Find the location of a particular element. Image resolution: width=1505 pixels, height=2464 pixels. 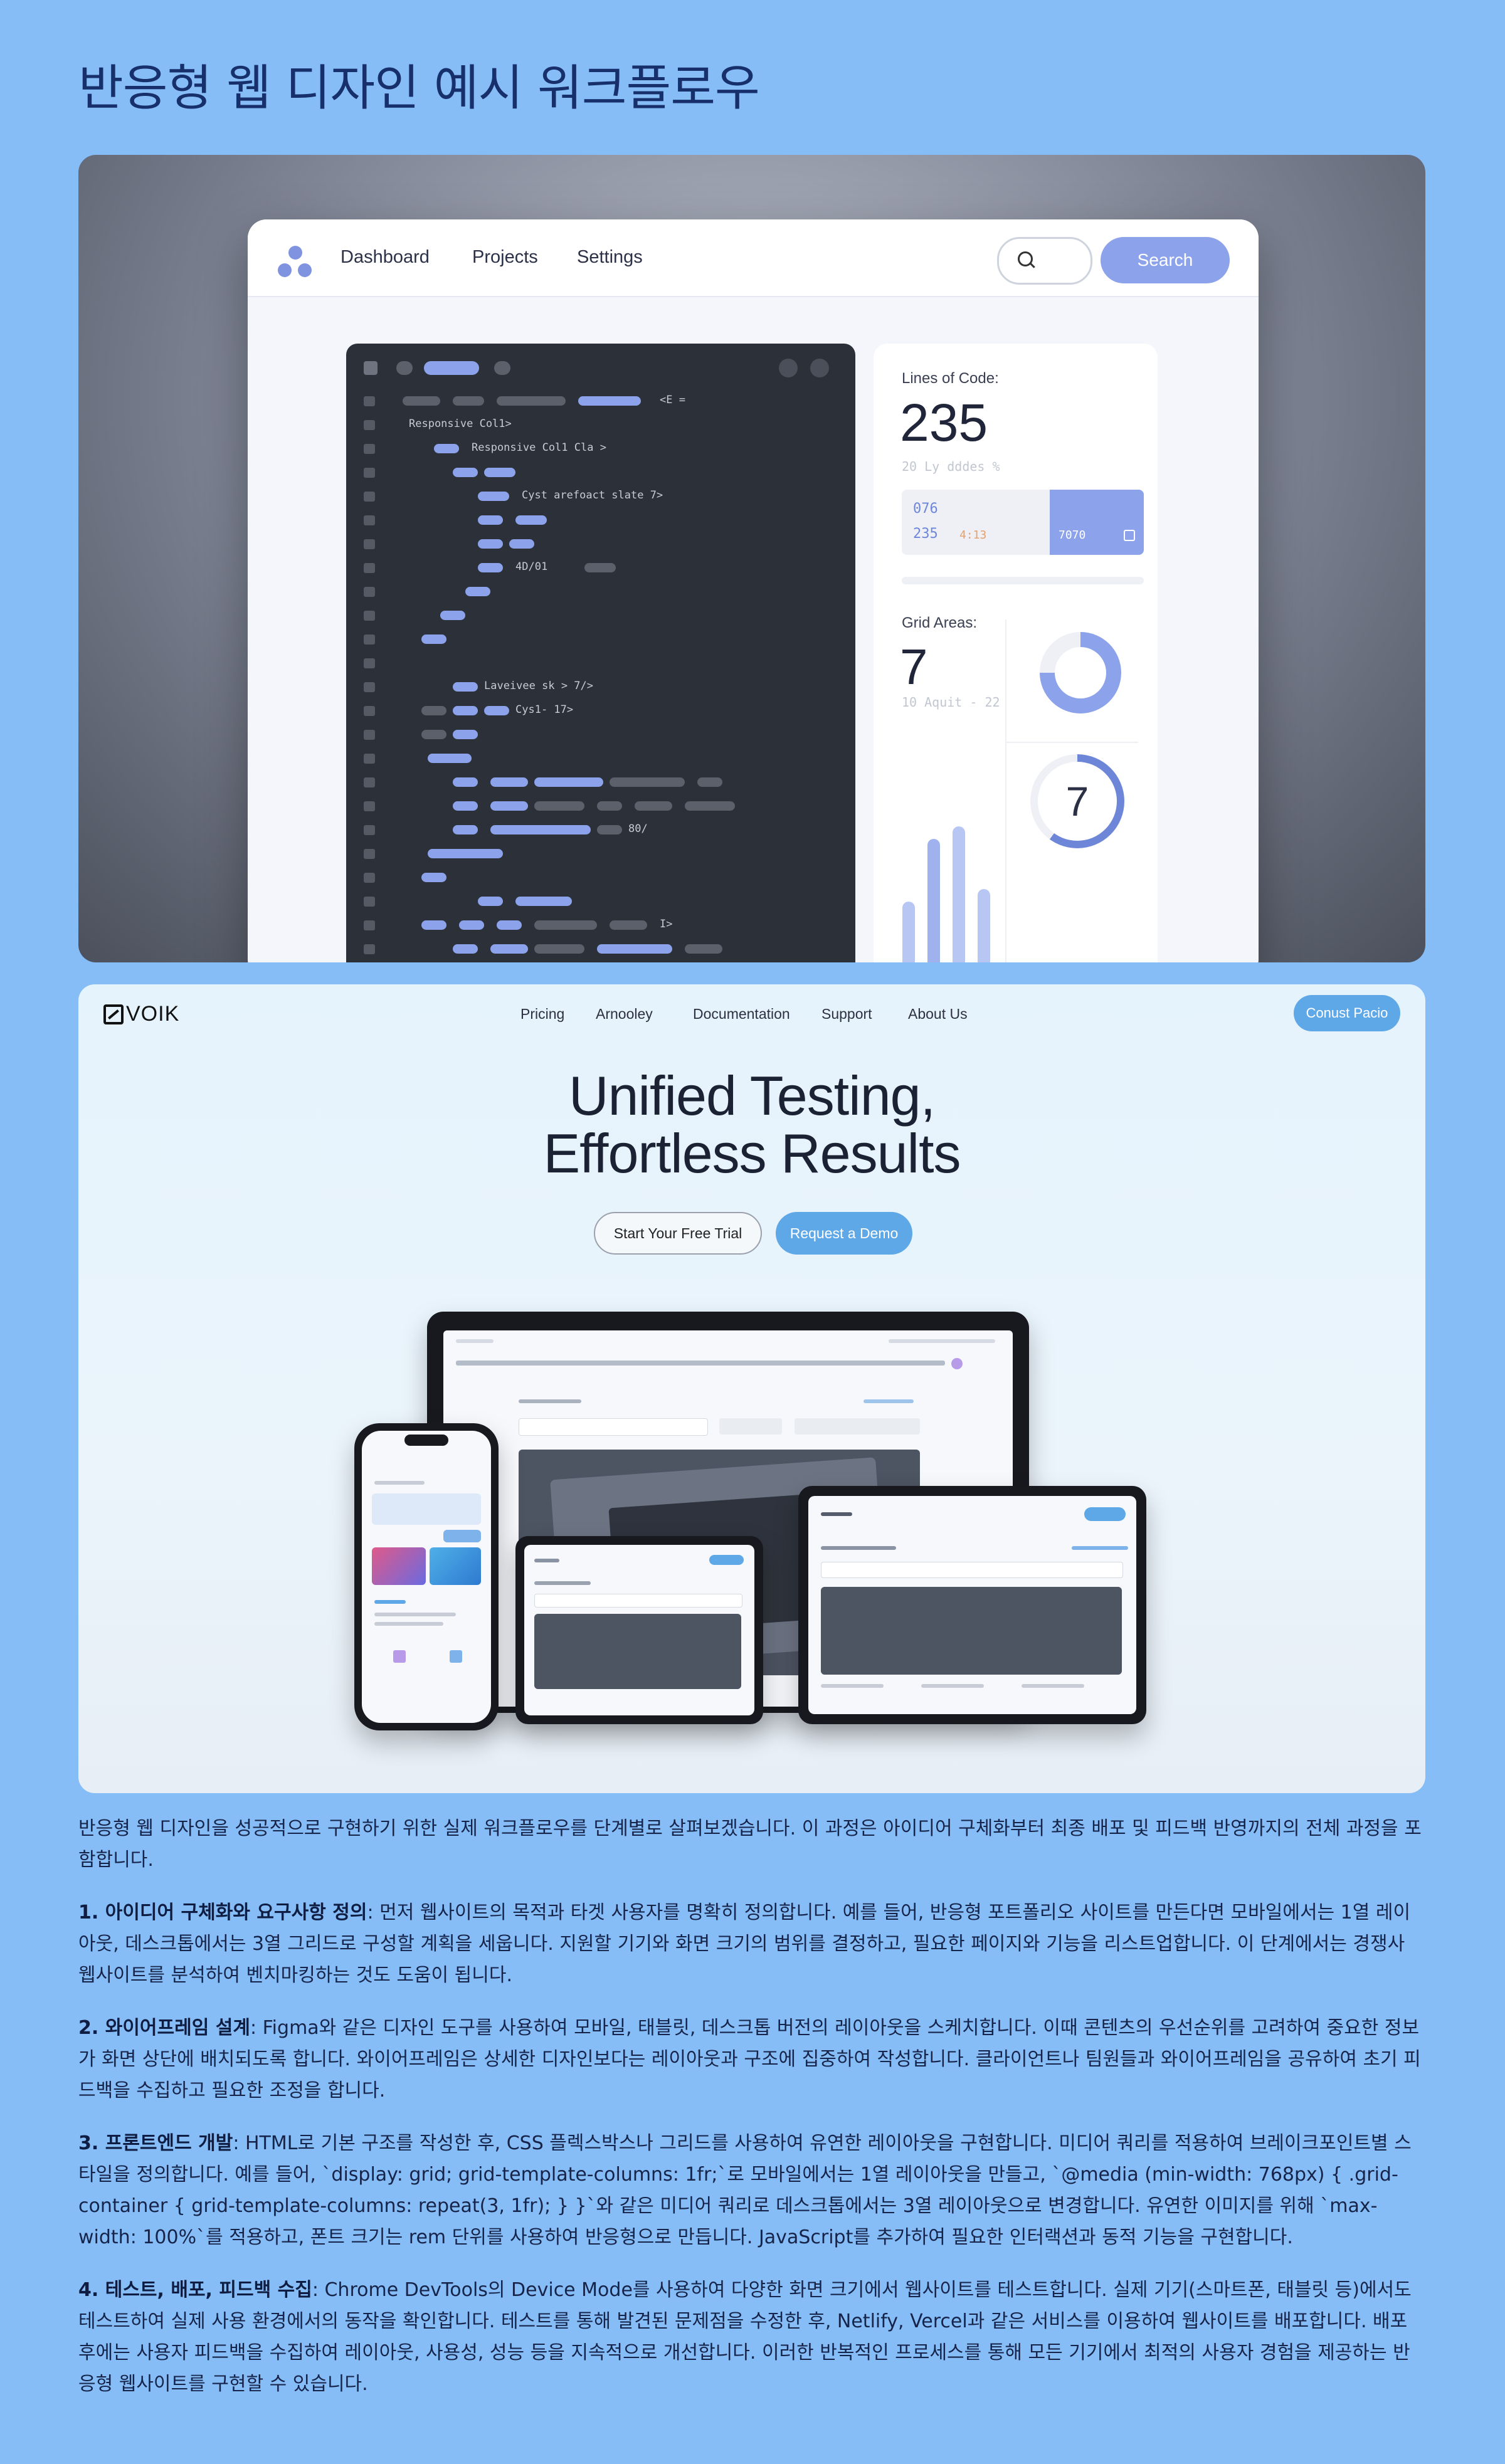

free-trial-button: Start Your Free Trial is located at coordinates (678, 1234).